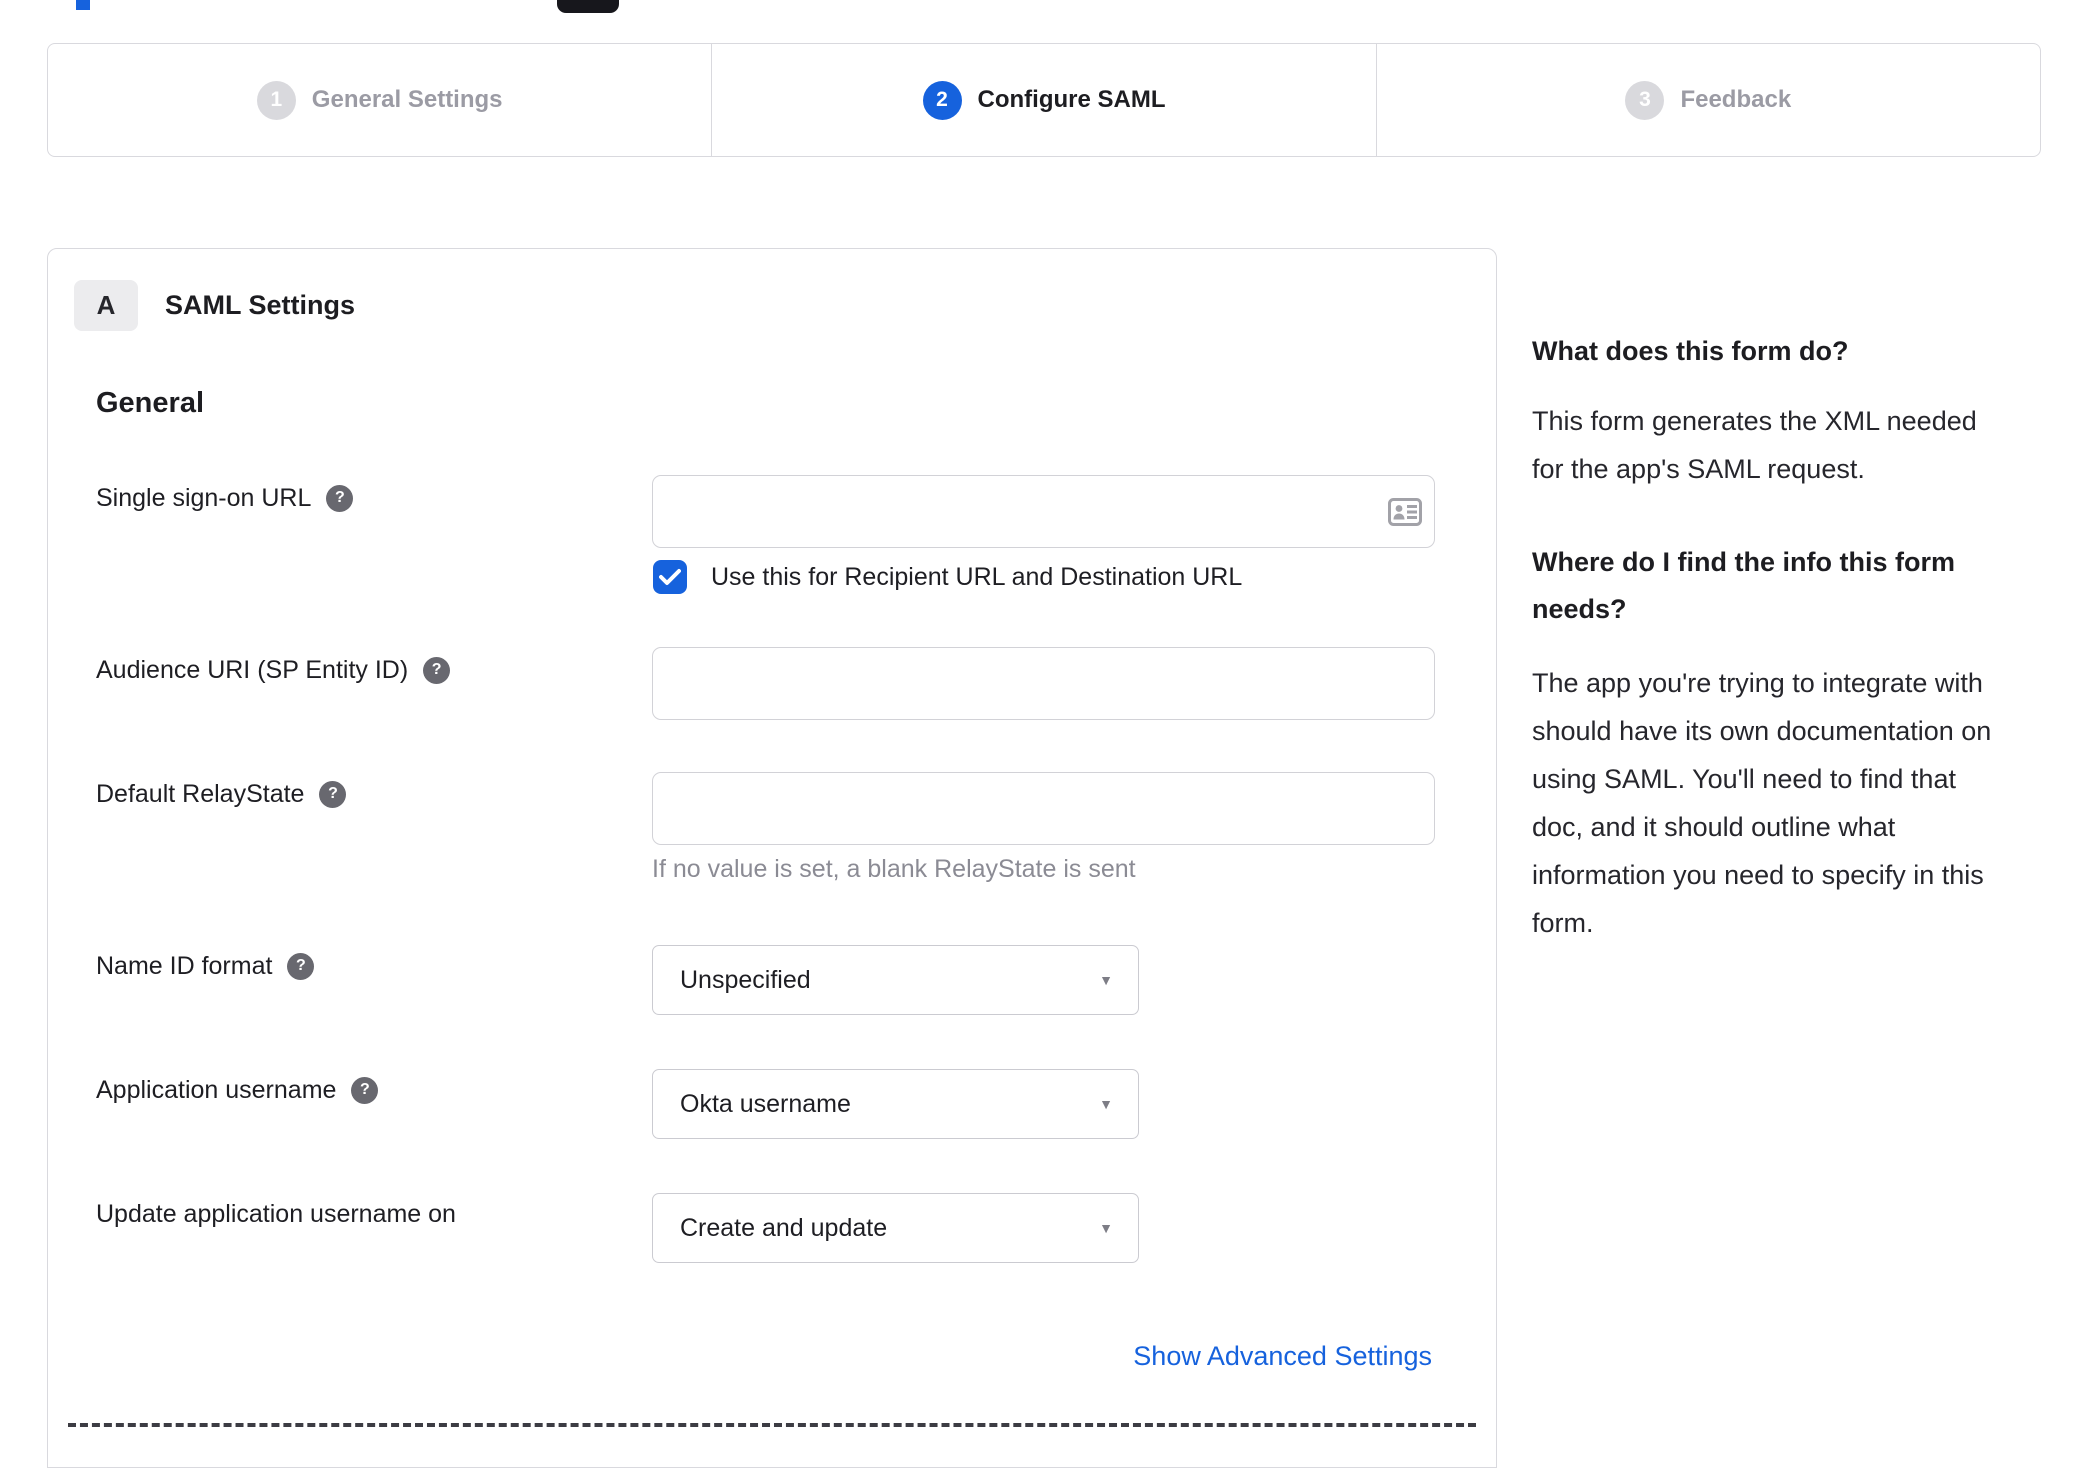 The width and height of the screenshot is (2092, 1468). Describe the element at coordinates (895, 1104) in the screenshot. I see `application-username-select: Okta username ▼` at that location.